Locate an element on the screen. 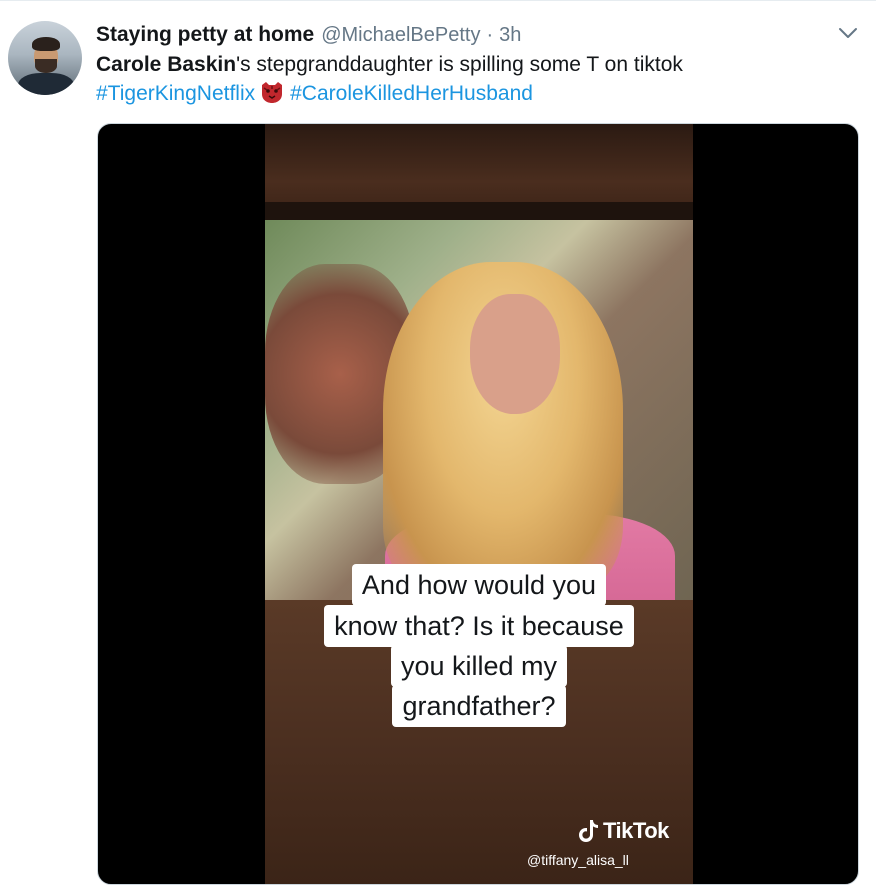 Image resolution: width=876 pixels, height=896 pixels. caption-line-4-row: grandfather? is located at coordinates (479, 706).